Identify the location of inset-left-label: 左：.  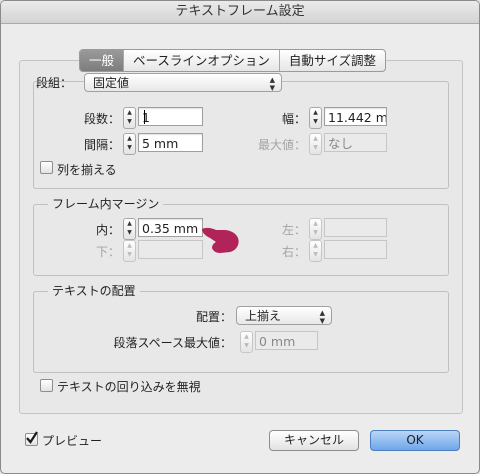
(293, 230).